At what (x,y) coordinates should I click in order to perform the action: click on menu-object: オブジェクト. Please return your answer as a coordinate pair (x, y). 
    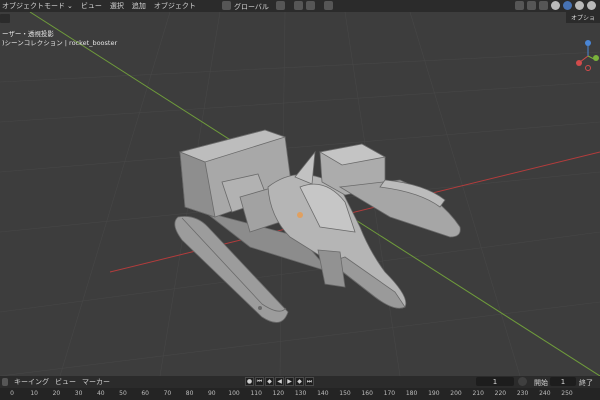
    Looking at the image, I should click on (175, 6).